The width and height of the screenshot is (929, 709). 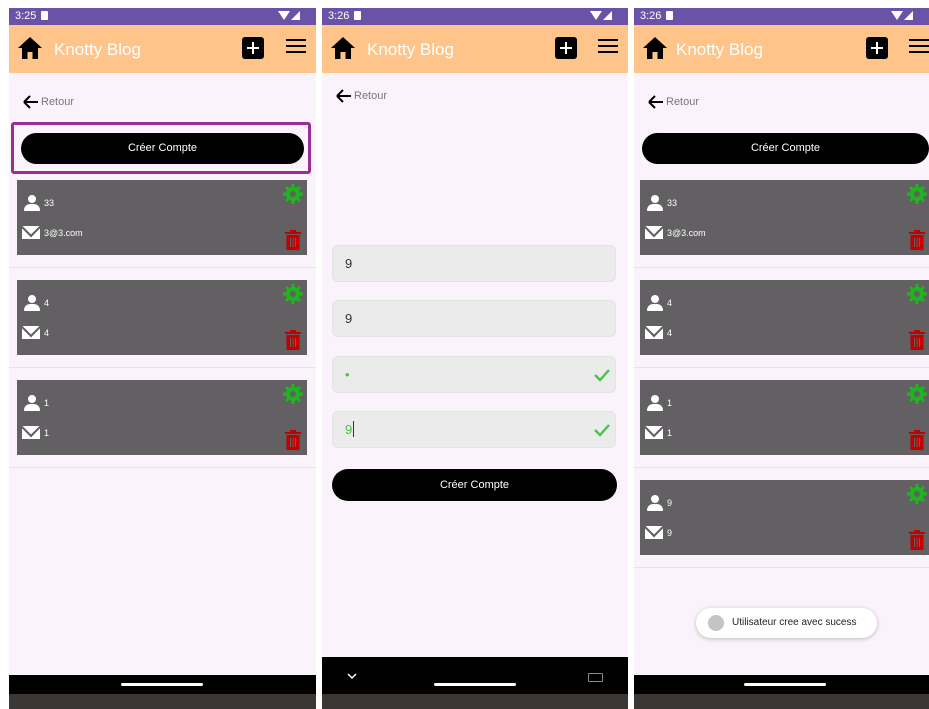 I want to click on email-field: 9, so click(x=474, y=318).